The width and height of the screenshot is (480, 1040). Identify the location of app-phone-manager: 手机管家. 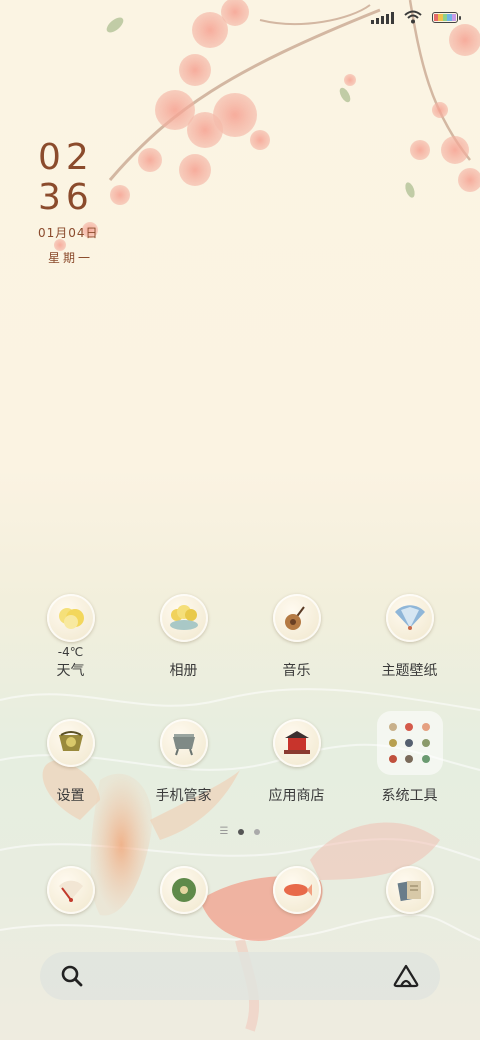
(183, 762).